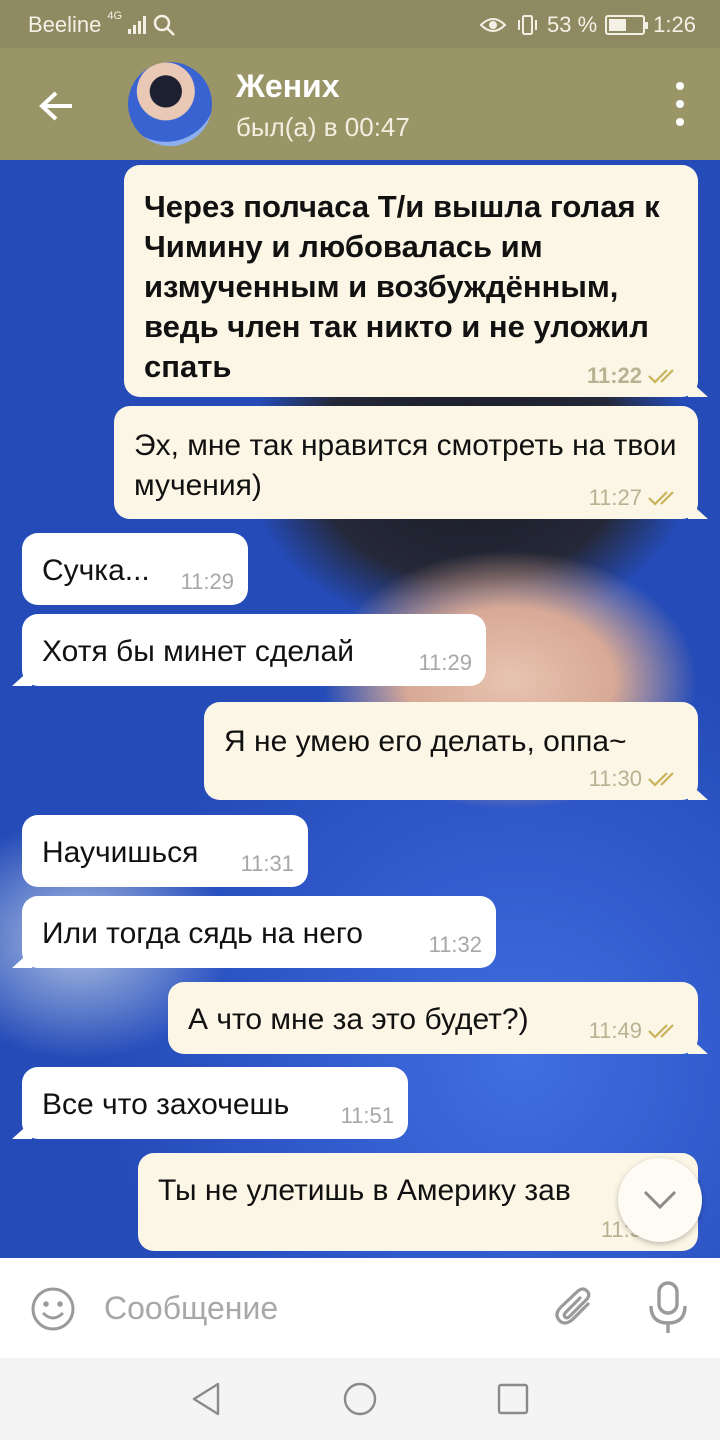 This screenshot has height=1440, width=720. I want to click on message-input: Сообщение, so click(191, 1308).